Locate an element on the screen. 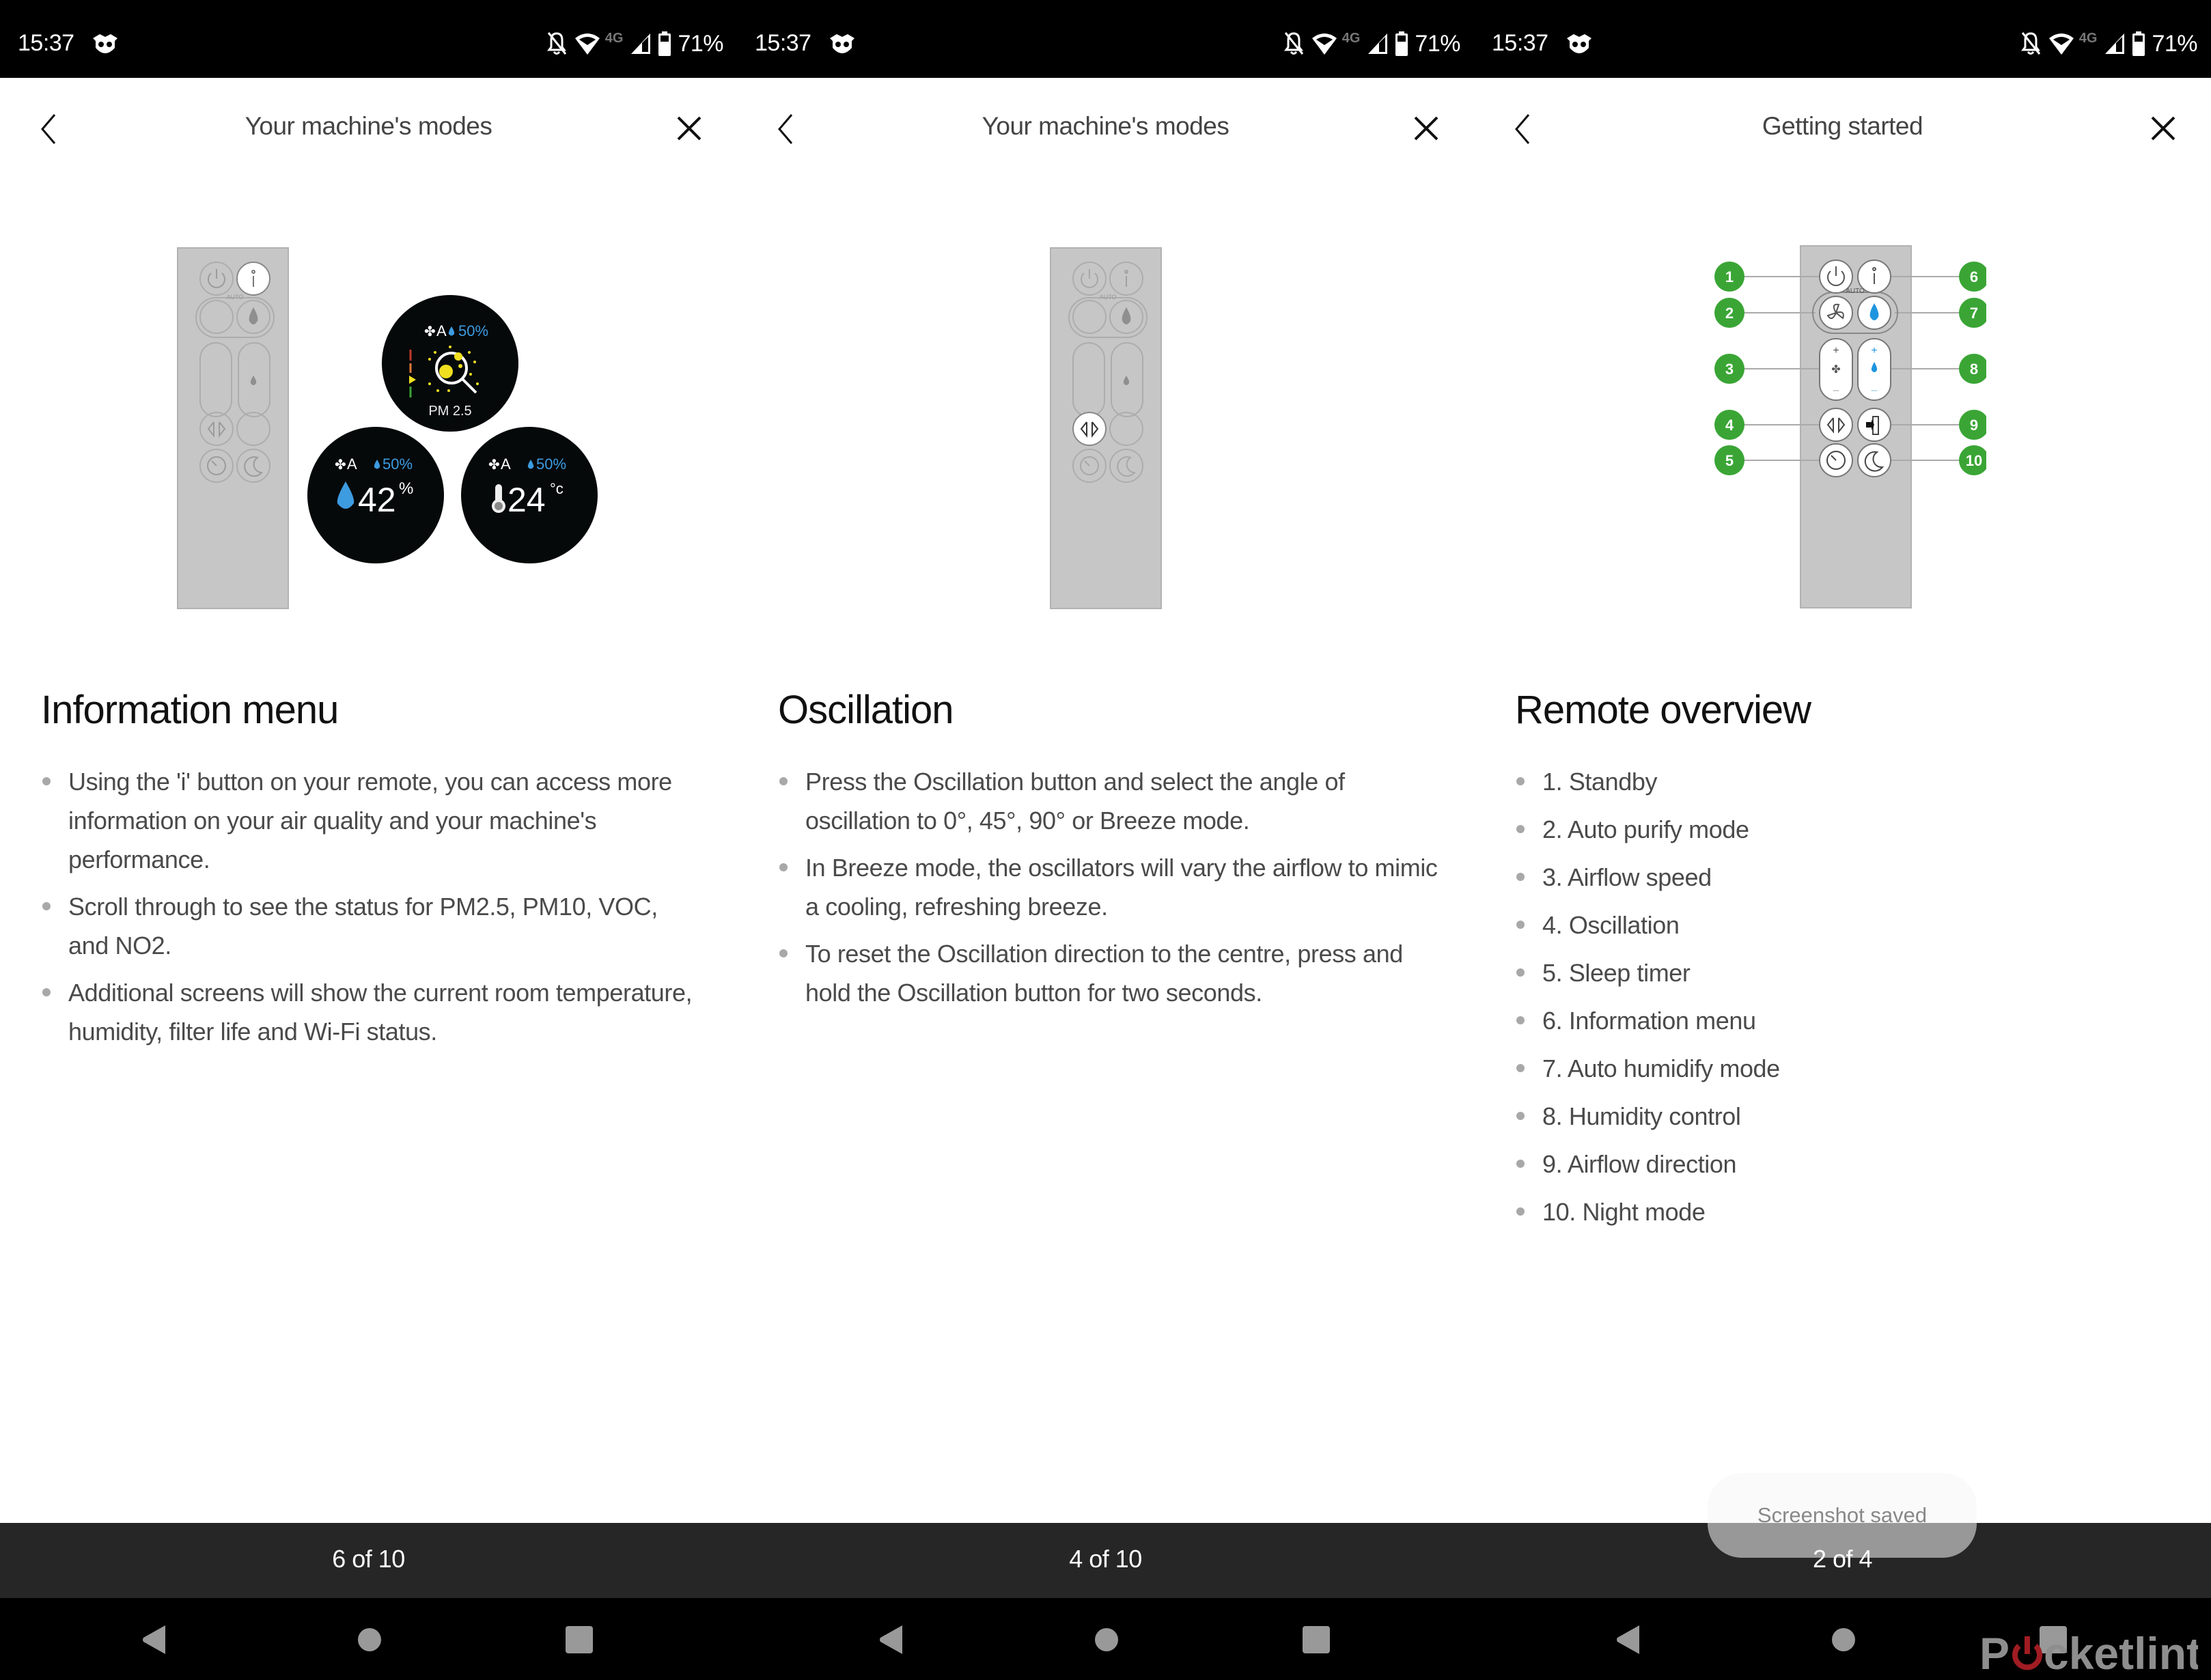 The height and width of the screenshot is (1680, 2211). pocketlint-watermark: P cketlint is located at coordinates (2089, 1652).